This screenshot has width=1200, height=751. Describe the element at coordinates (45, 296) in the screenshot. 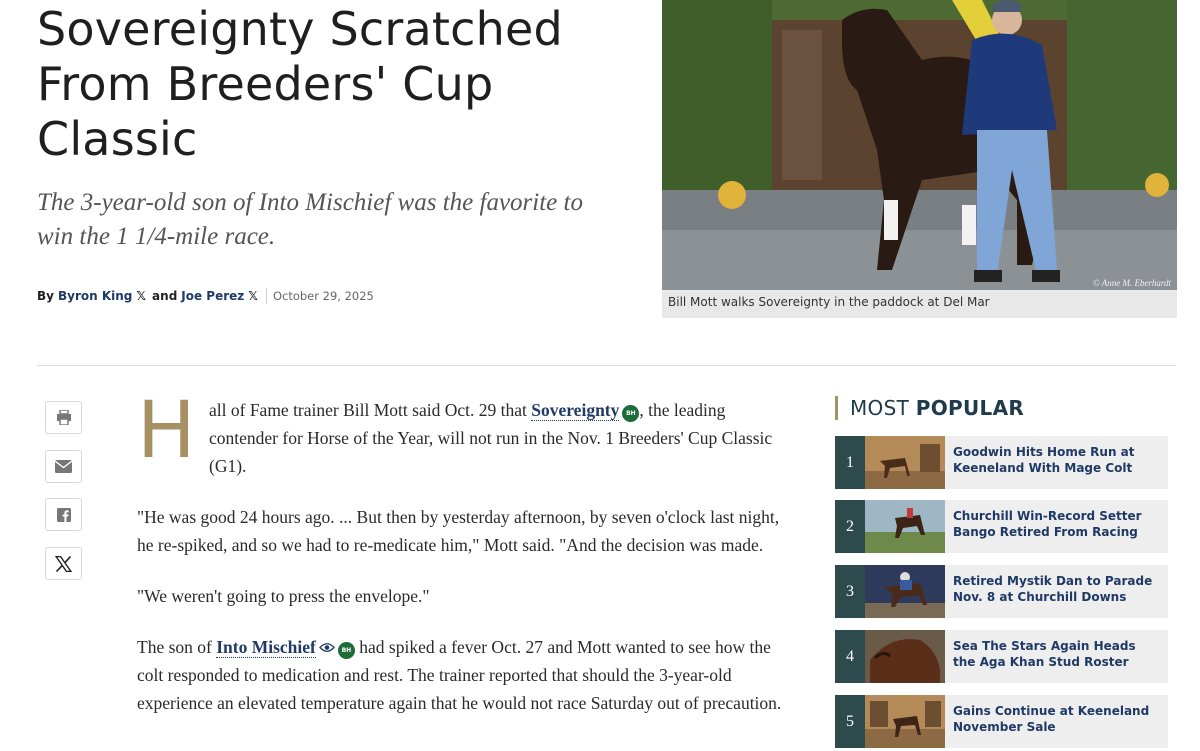

I see `byline-by: By` at that location.